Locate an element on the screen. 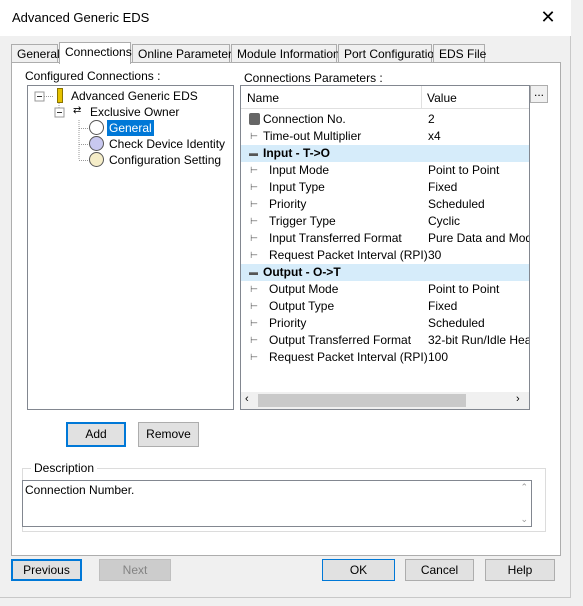 The image size is (583, 606). grid-header: Name Value is located at coordinates (385, 97).